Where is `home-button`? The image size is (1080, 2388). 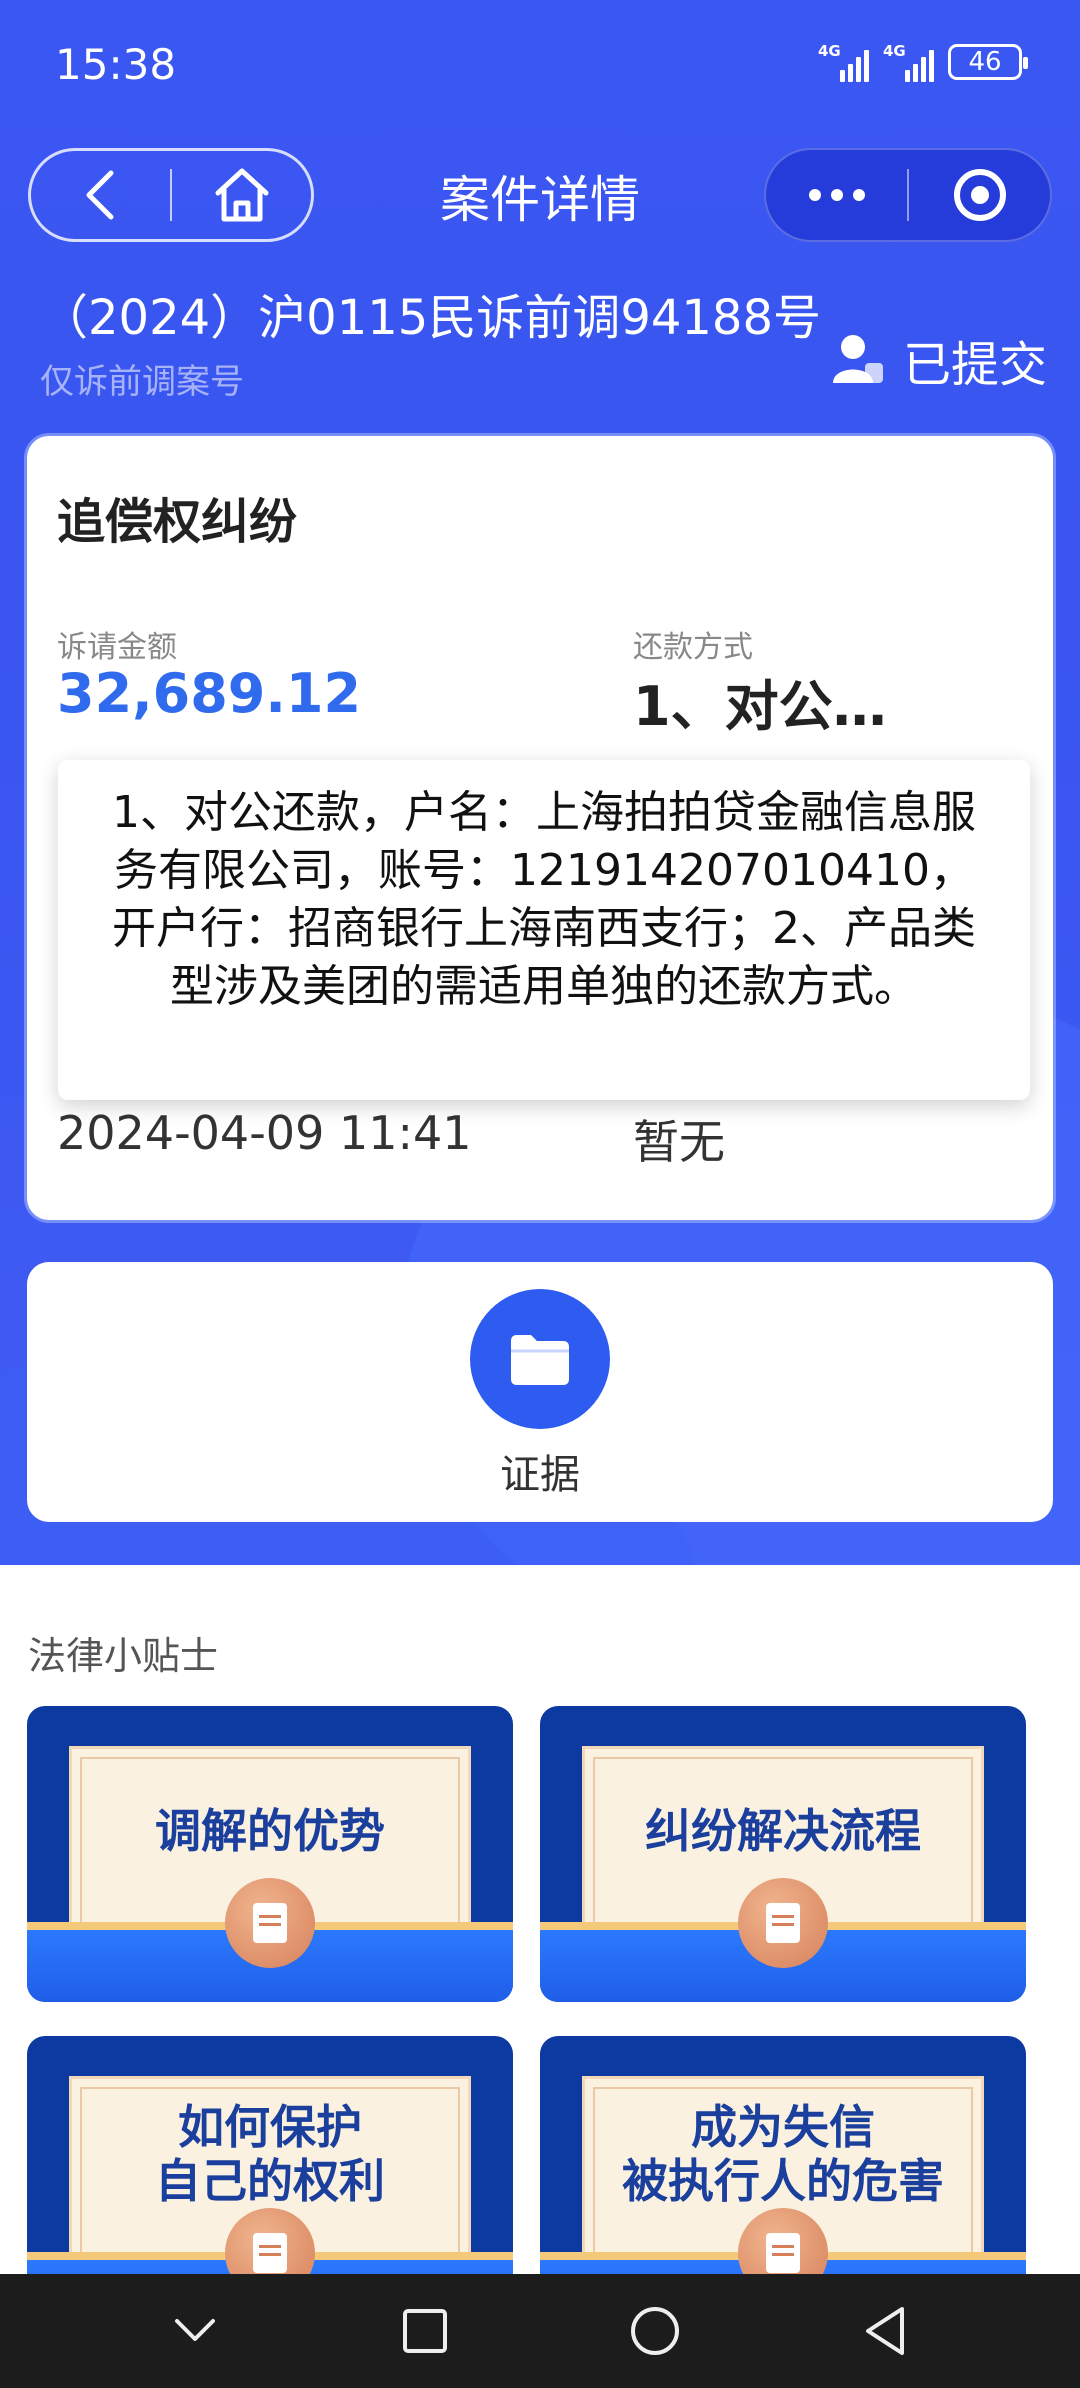
home-button is located at coordinates (241, 195).